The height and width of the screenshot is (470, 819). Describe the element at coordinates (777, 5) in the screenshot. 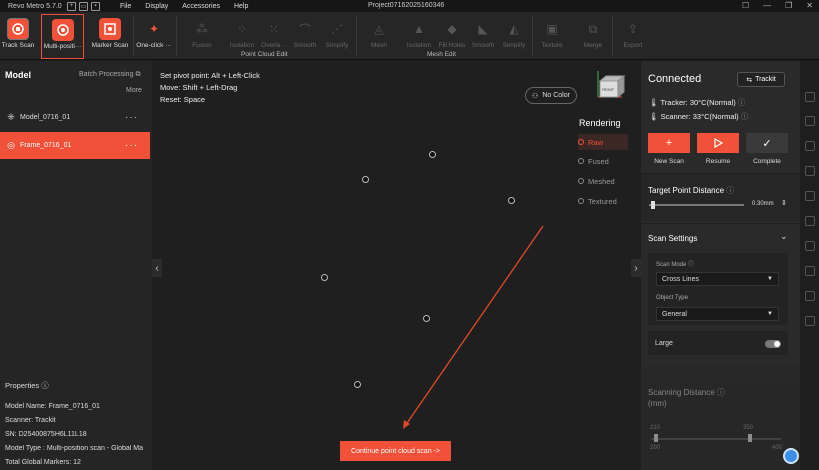

I see `window-controls: ☐ — ❐ ✕` at that location.